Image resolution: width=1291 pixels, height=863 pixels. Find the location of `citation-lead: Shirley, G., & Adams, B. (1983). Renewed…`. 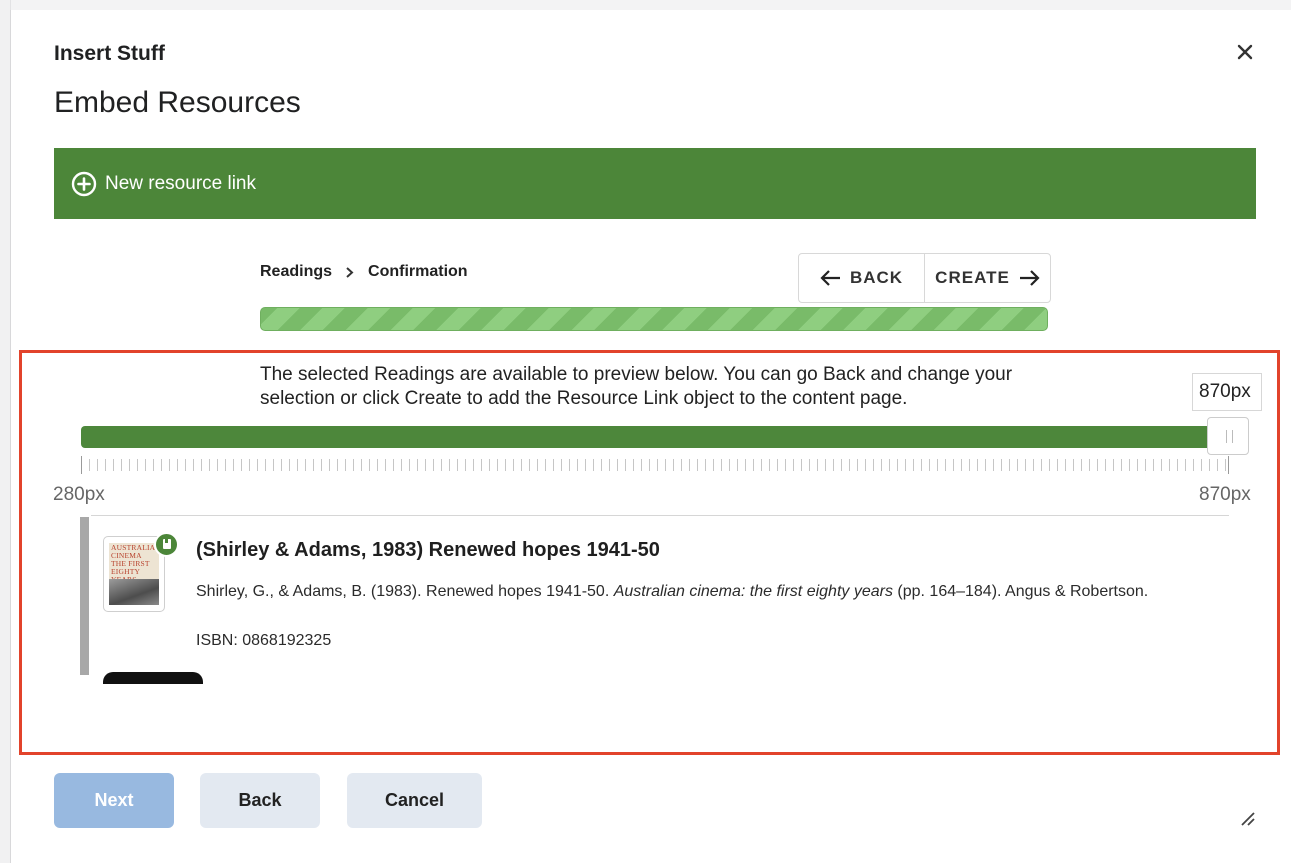

citation-lead: Shirley, G., & Adams, B. (1983). Renewed… is located at coordinates (405, 591).